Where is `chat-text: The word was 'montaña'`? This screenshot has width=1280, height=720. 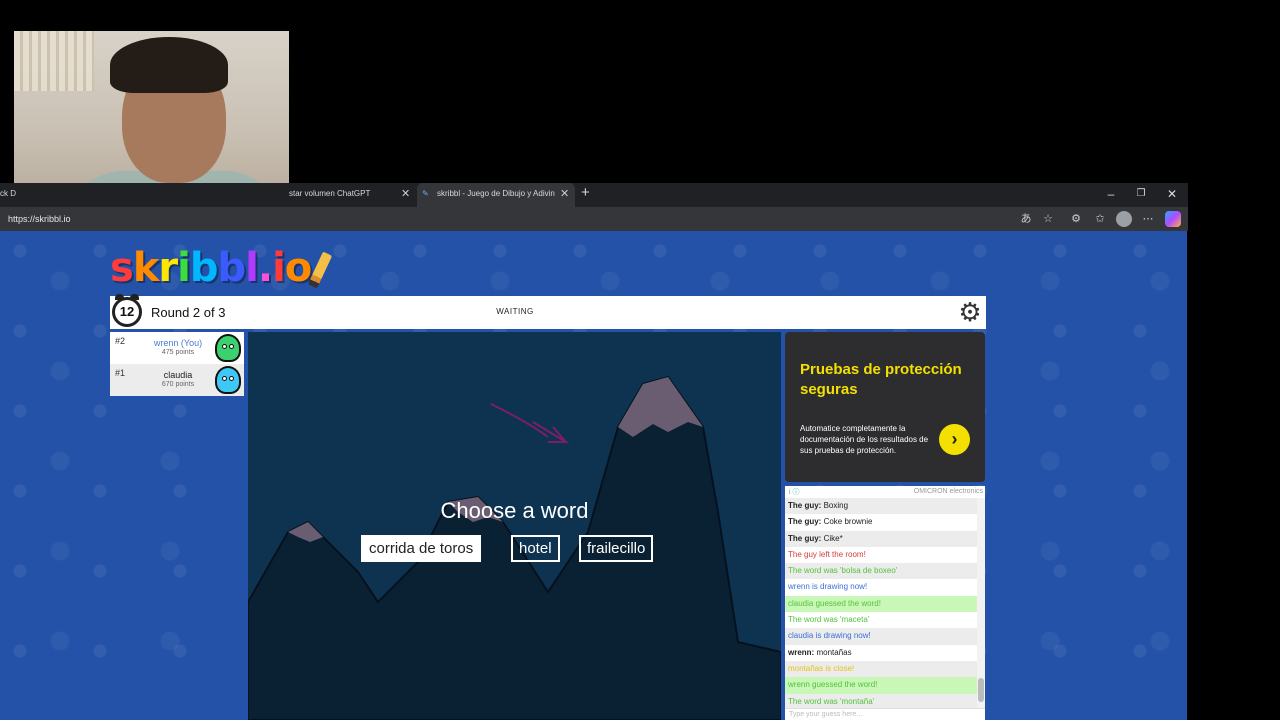 chat-text: The word was 'montaña' is located at coordinates (831, 701).